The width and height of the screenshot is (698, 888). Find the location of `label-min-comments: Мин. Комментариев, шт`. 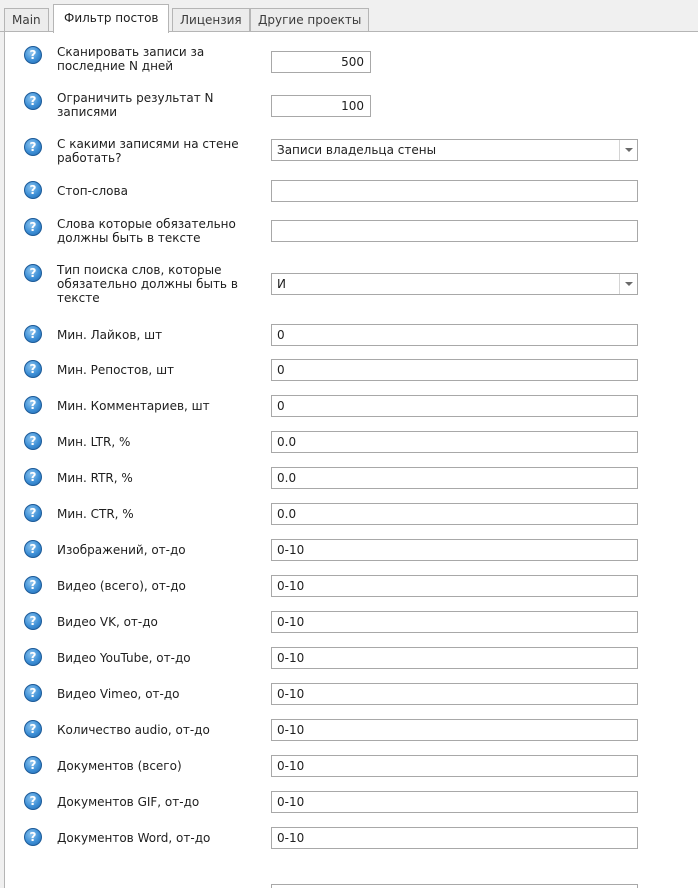

label-min-comments: Мин. Комментариев, шт is located at coordinates (133, 406).